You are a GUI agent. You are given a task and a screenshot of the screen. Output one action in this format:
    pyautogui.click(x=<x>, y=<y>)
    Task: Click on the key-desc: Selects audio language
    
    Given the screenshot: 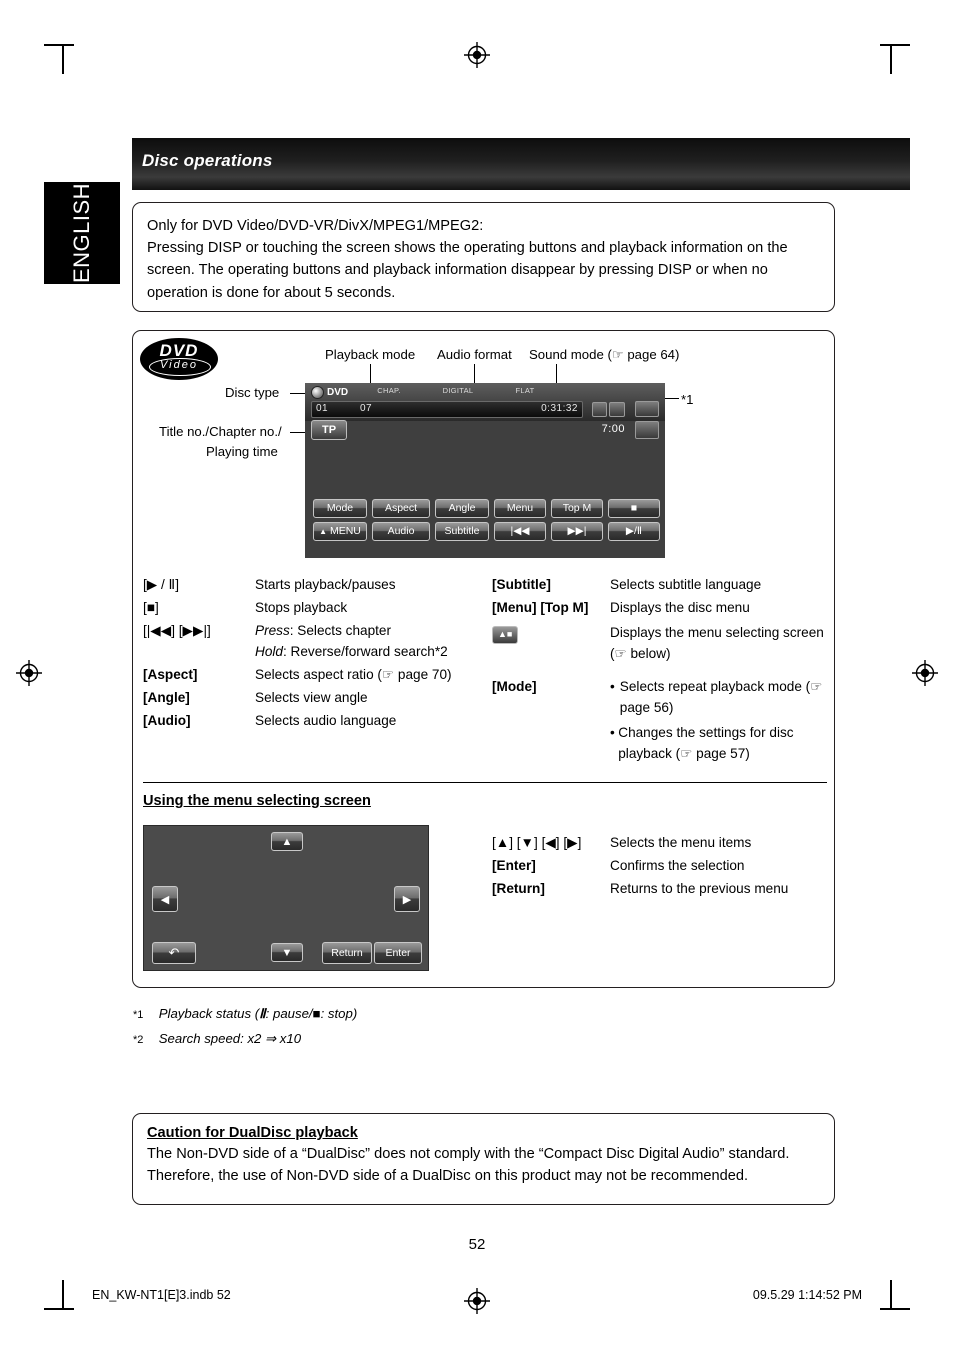 What is the action you would take?
    pyautogui.click(x=326, y=721)
    